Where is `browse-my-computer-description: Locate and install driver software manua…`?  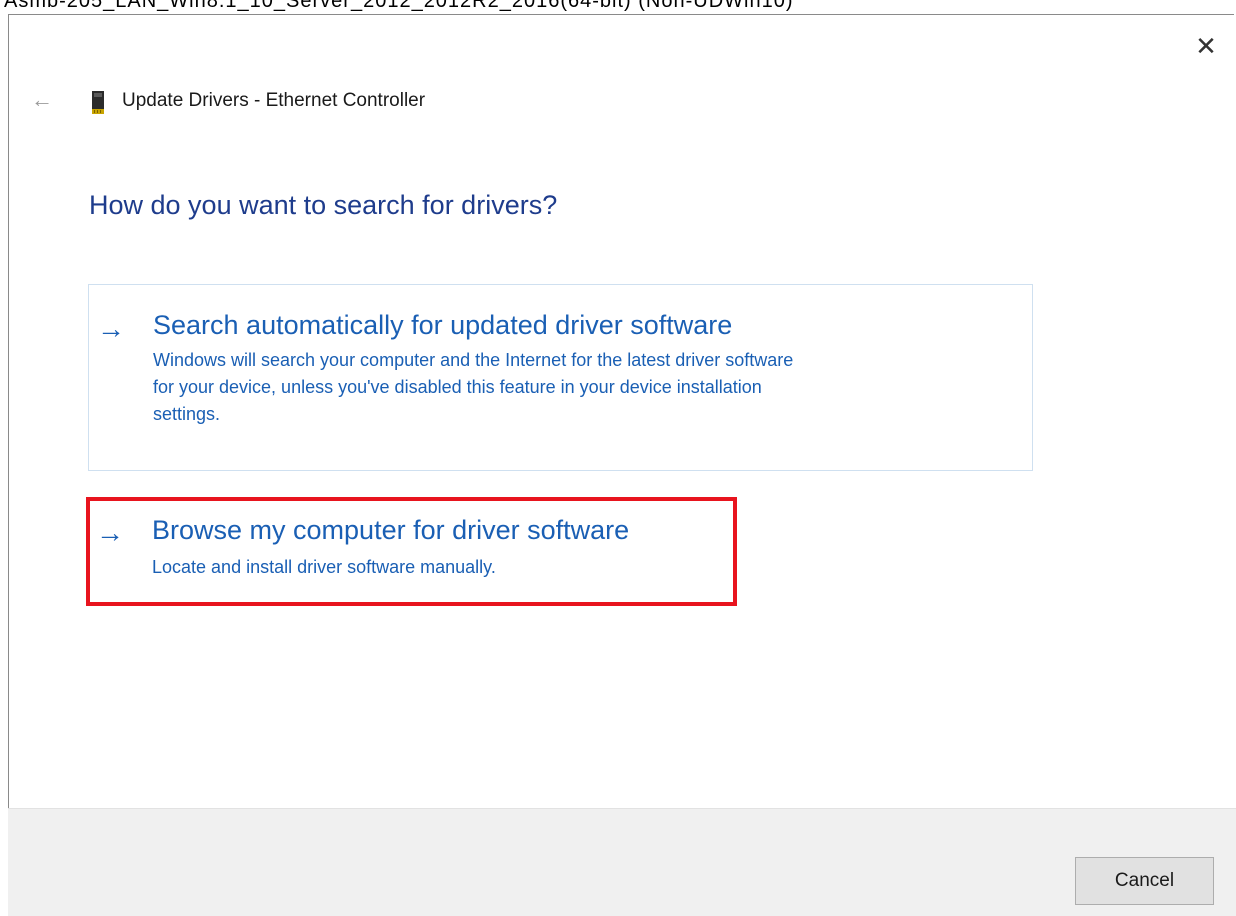 browse-my-computer-description: Locate and install driver software manua… is located at coordinates (324, 567).